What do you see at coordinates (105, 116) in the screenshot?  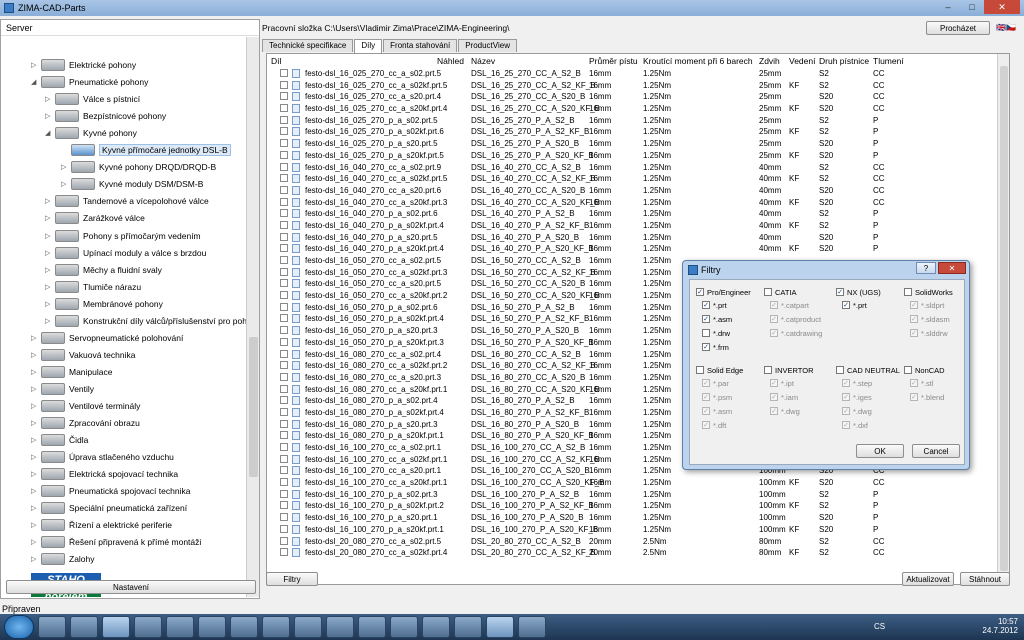 I see `tree-item: ▷ Bezpístnicové pohony` at bounding box center [105, 116].